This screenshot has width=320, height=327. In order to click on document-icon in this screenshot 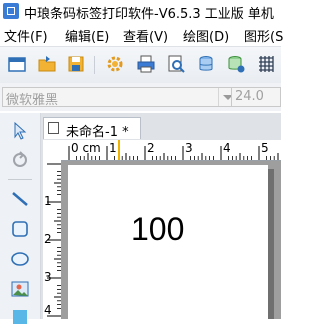, I will do `click(53, 128)`.